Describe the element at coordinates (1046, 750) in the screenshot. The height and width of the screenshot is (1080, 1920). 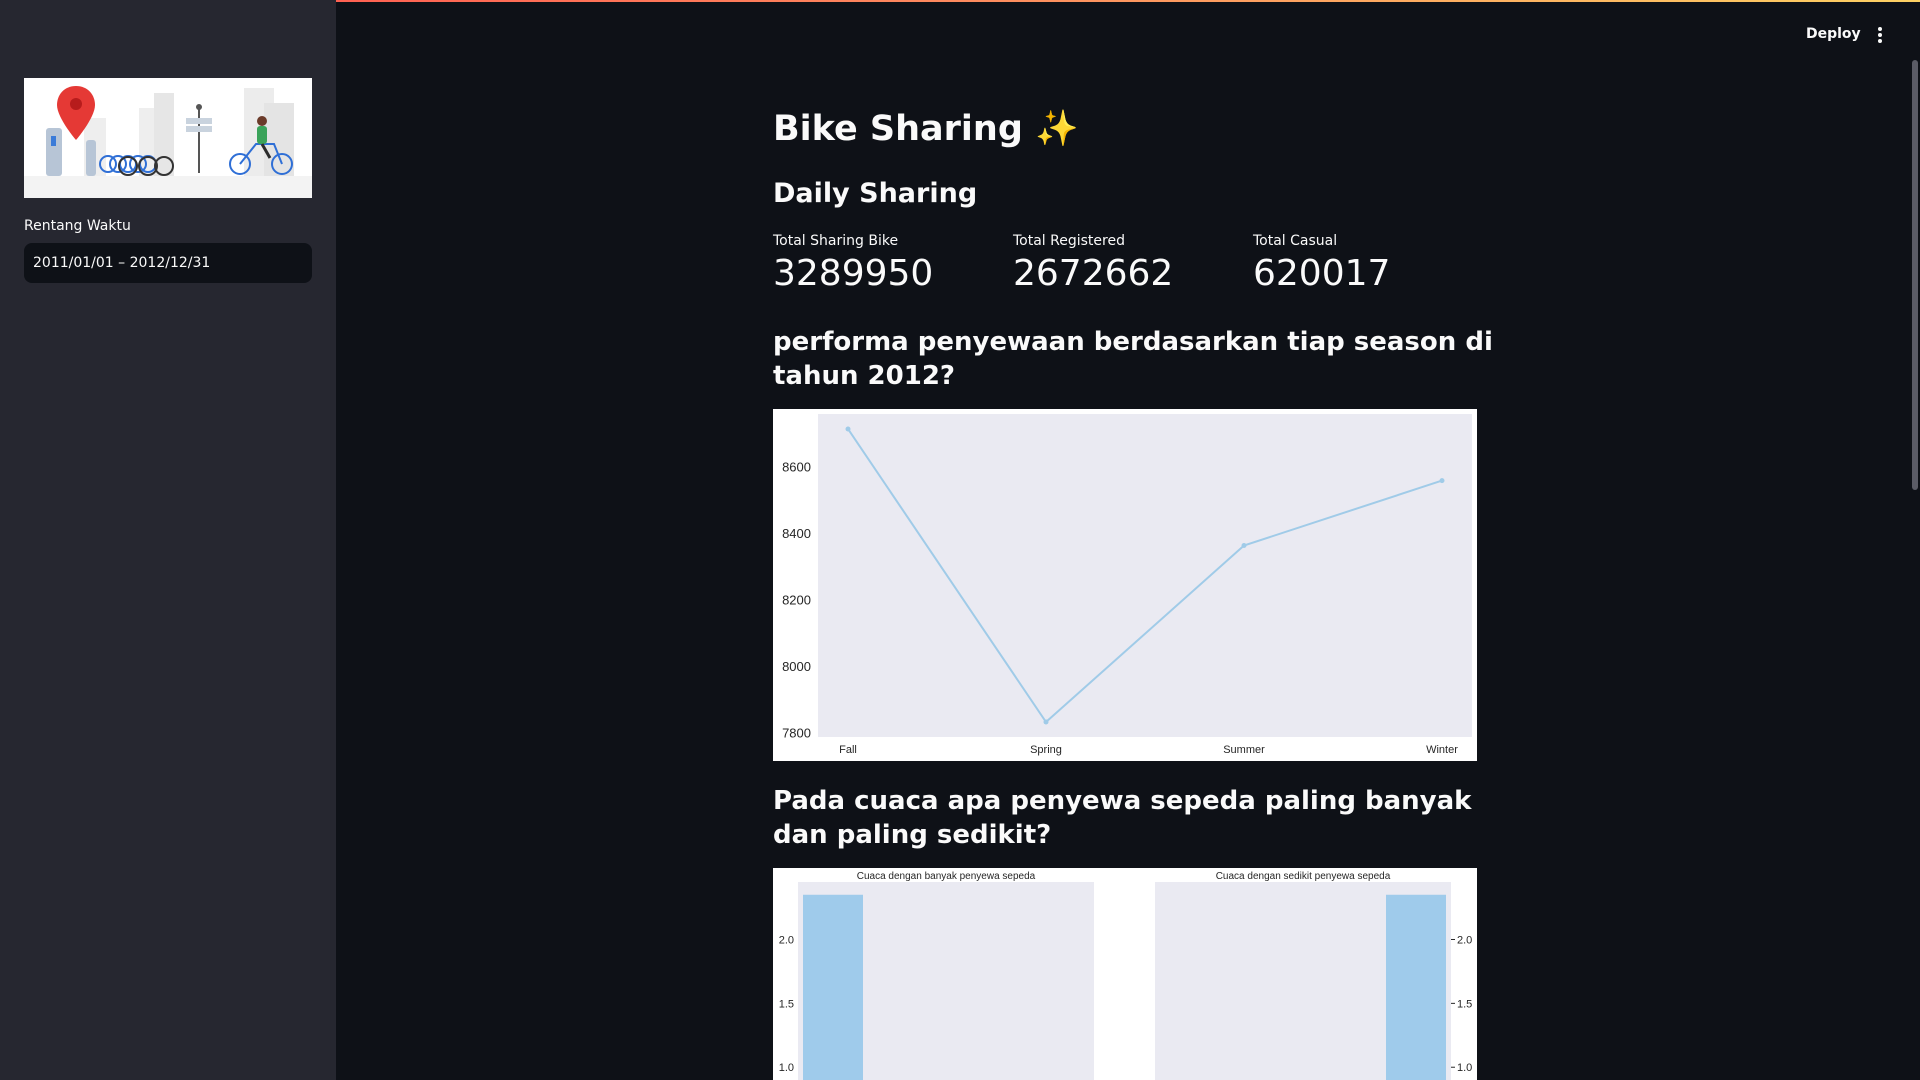
I see `x-tick-label: Spring` at that location.